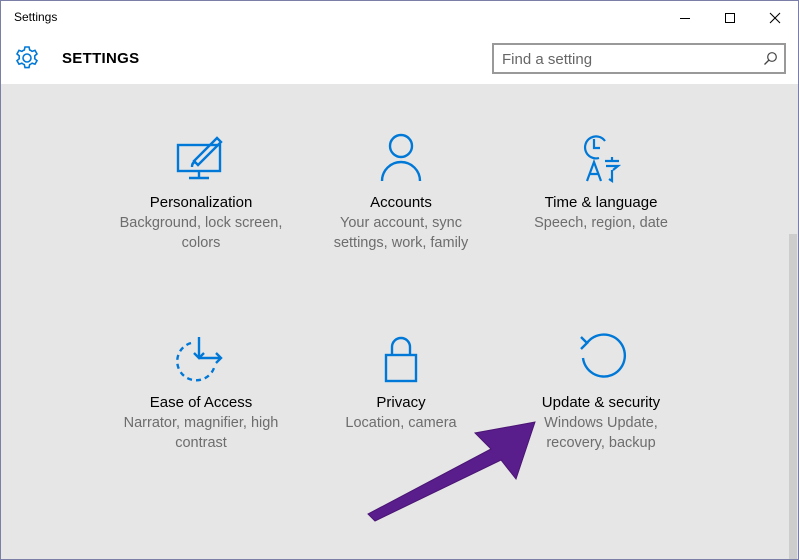 The height and width of the screenshot is (560, 799). I want to click on minimize-button, so click(685, 17).